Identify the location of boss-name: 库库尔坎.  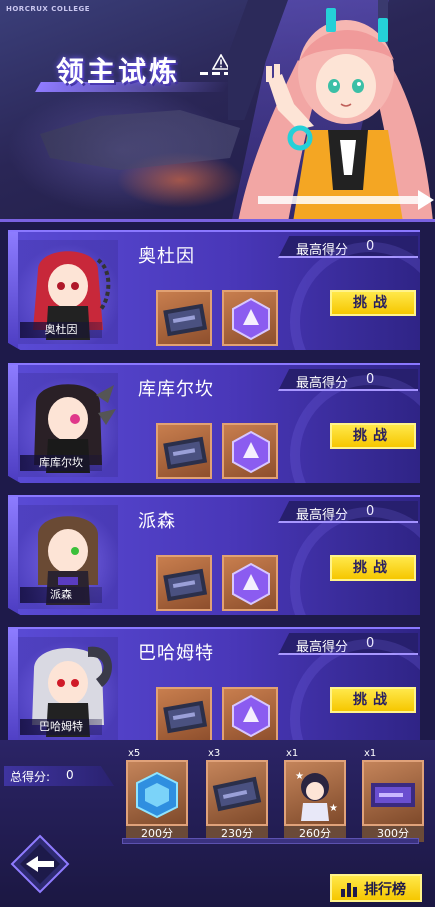
(176, 389).